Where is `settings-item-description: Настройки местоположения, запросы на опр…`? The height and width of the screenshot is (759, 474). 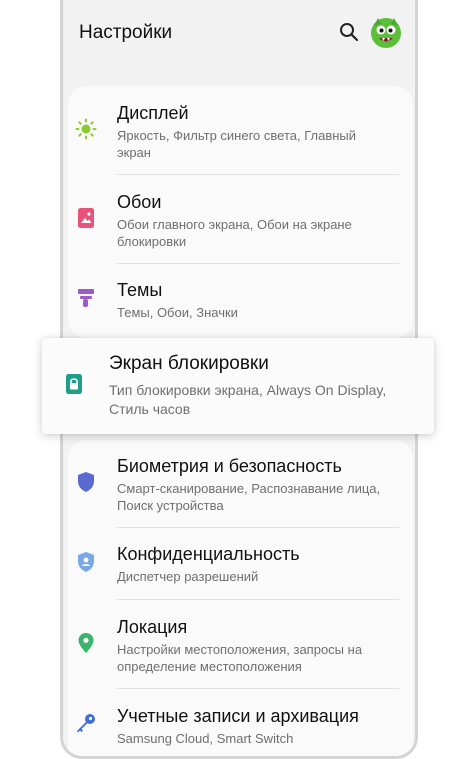 settings-item-description: Настройки местоположения, запросы на опр… is located at coordinates (240, 658).